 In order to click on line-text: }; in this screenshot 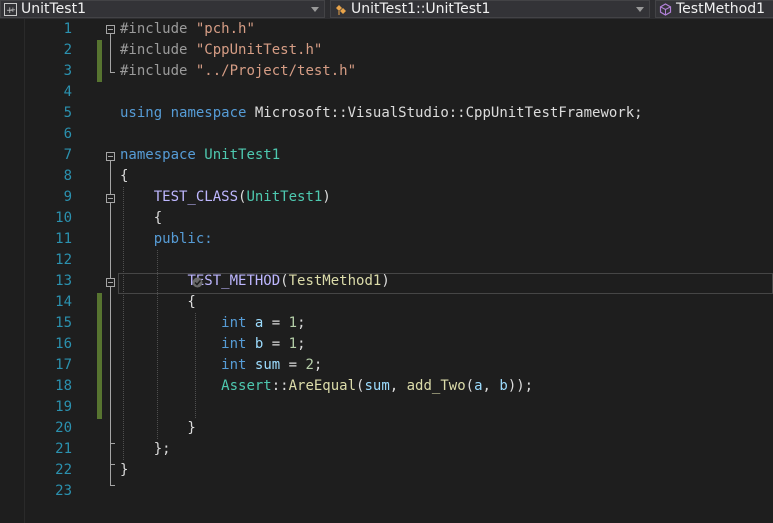, I will do `click(145, 449)`.